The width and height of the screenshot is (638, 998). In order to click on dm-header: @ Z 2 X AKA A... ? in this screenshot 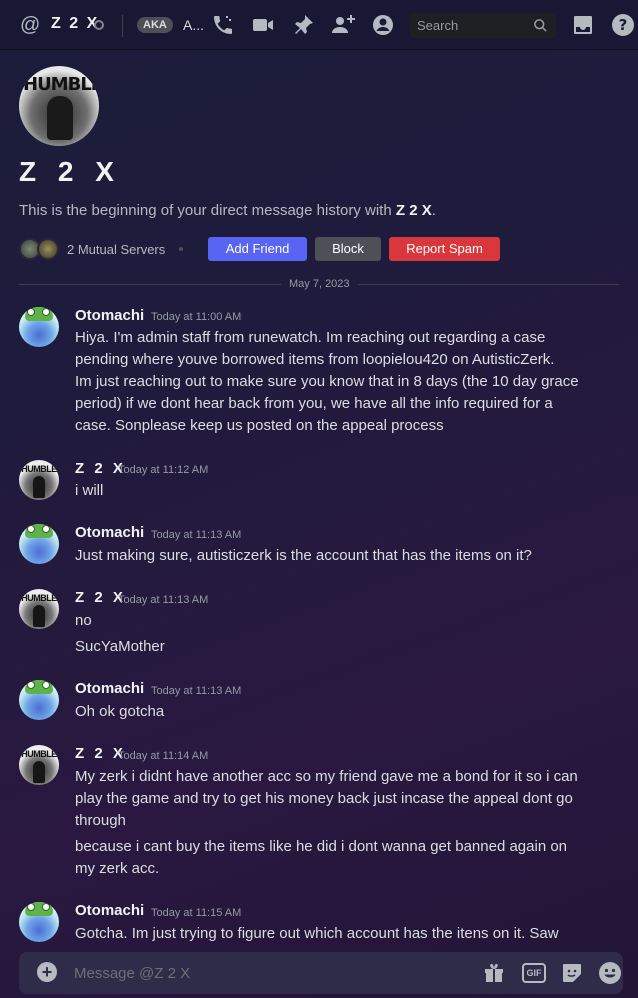, I will do `click(319, 25)`.